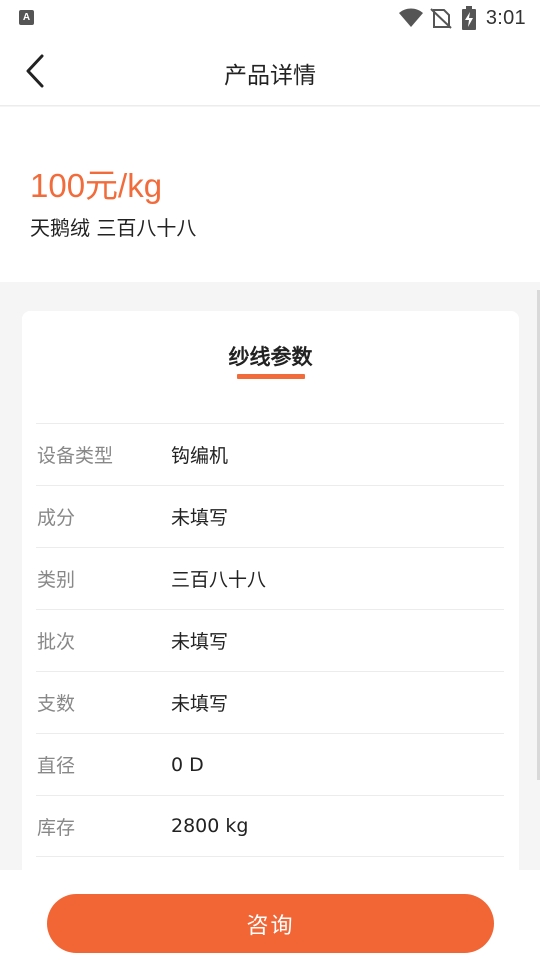 The width and height of the screenshot is (540, 960). I want to click on status-icons: 3:01, so click(462, 18).